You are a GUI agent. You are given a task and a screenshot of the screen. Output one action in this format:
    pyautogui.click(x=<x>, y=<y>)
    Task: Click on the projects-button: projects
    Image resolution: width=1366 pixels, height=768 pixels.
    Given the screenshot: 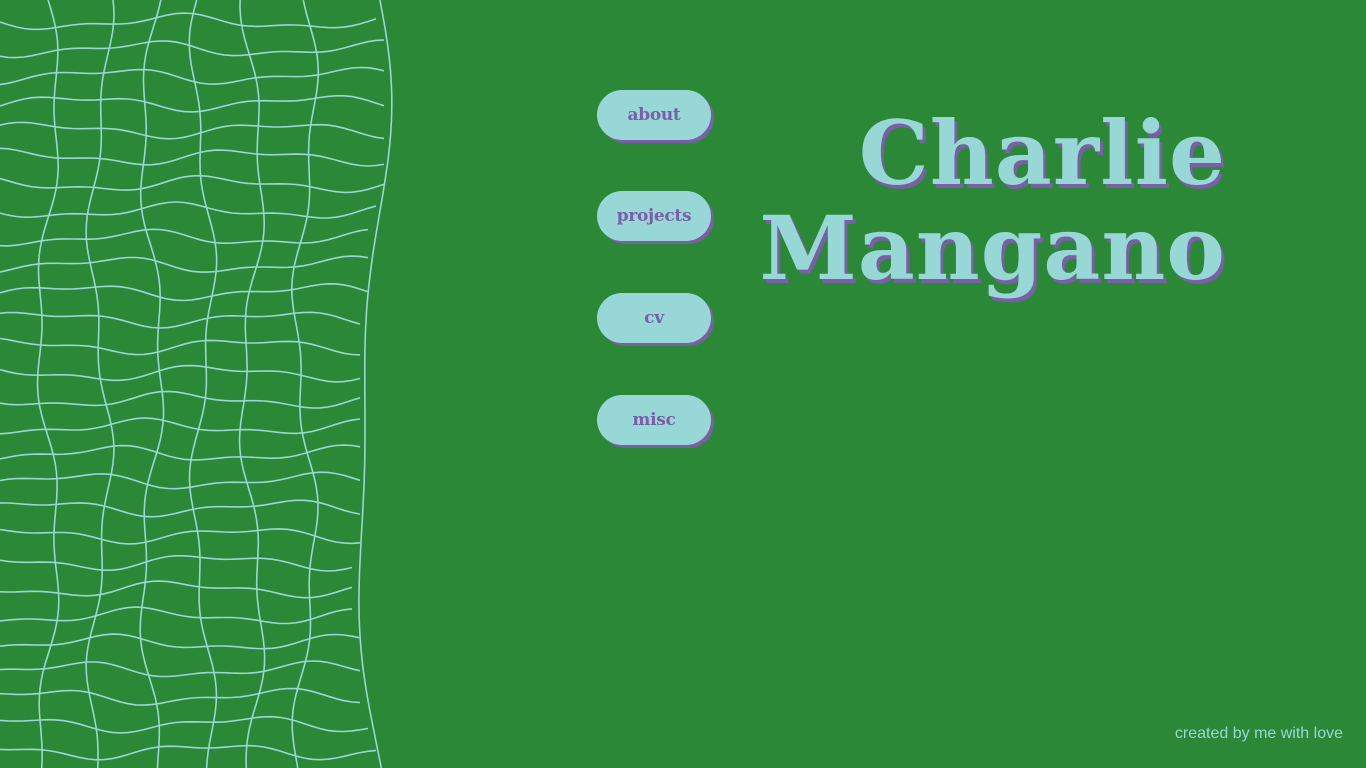 What is the action you would take?
    pyautogui.click(x=654, y=216)
    